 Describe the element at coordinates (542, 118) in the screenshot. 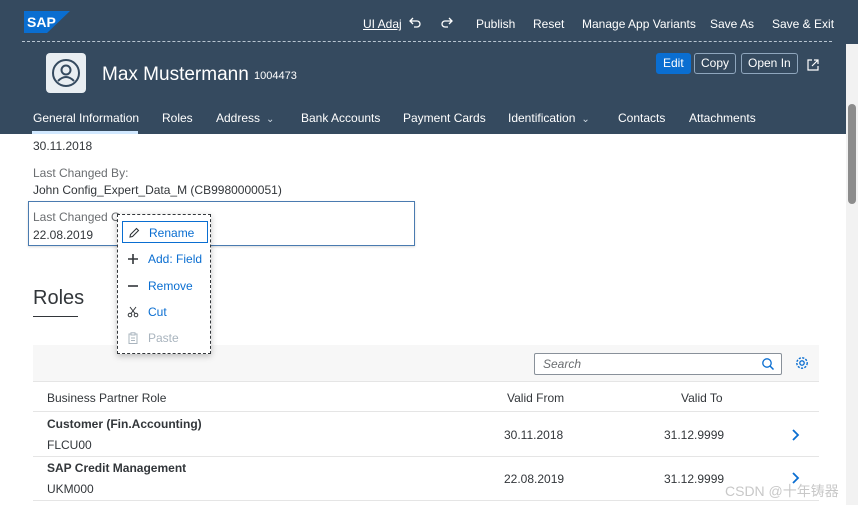

I see `tab-label: Identification` at that location.